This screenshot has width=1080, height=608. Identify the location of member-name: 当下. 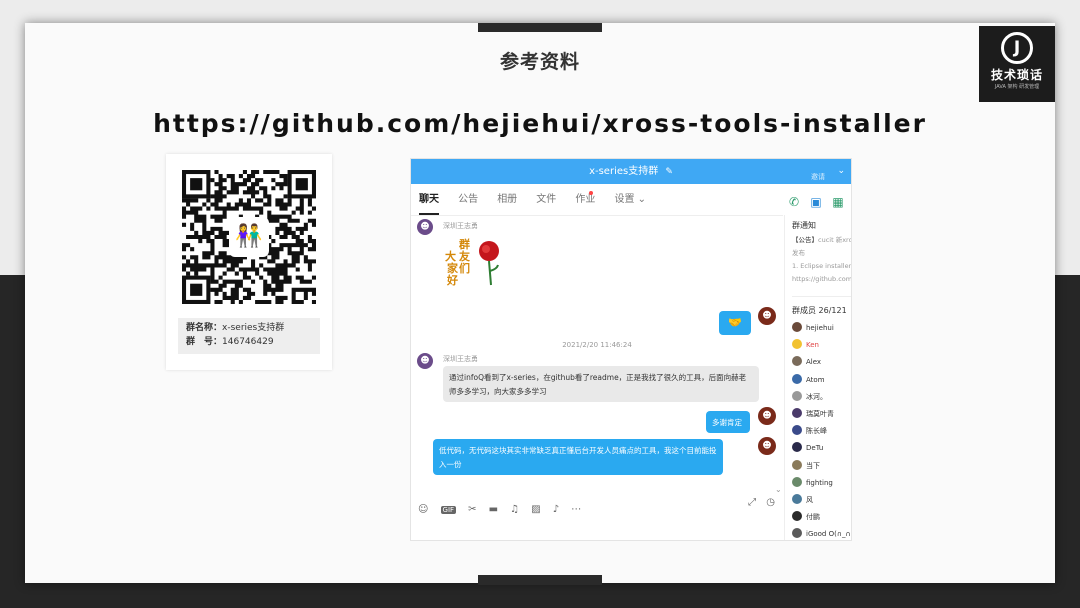
(813, 465).